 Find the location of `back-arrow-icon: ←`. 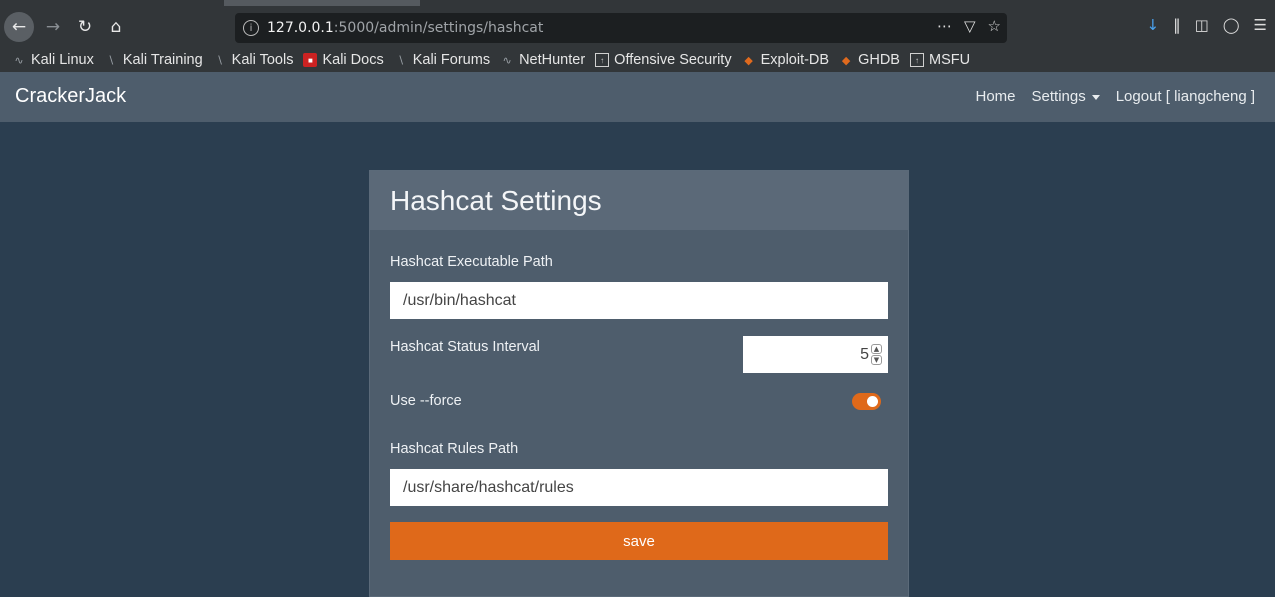

back-arrow-icon: ← is located at coordinates (19, 27).